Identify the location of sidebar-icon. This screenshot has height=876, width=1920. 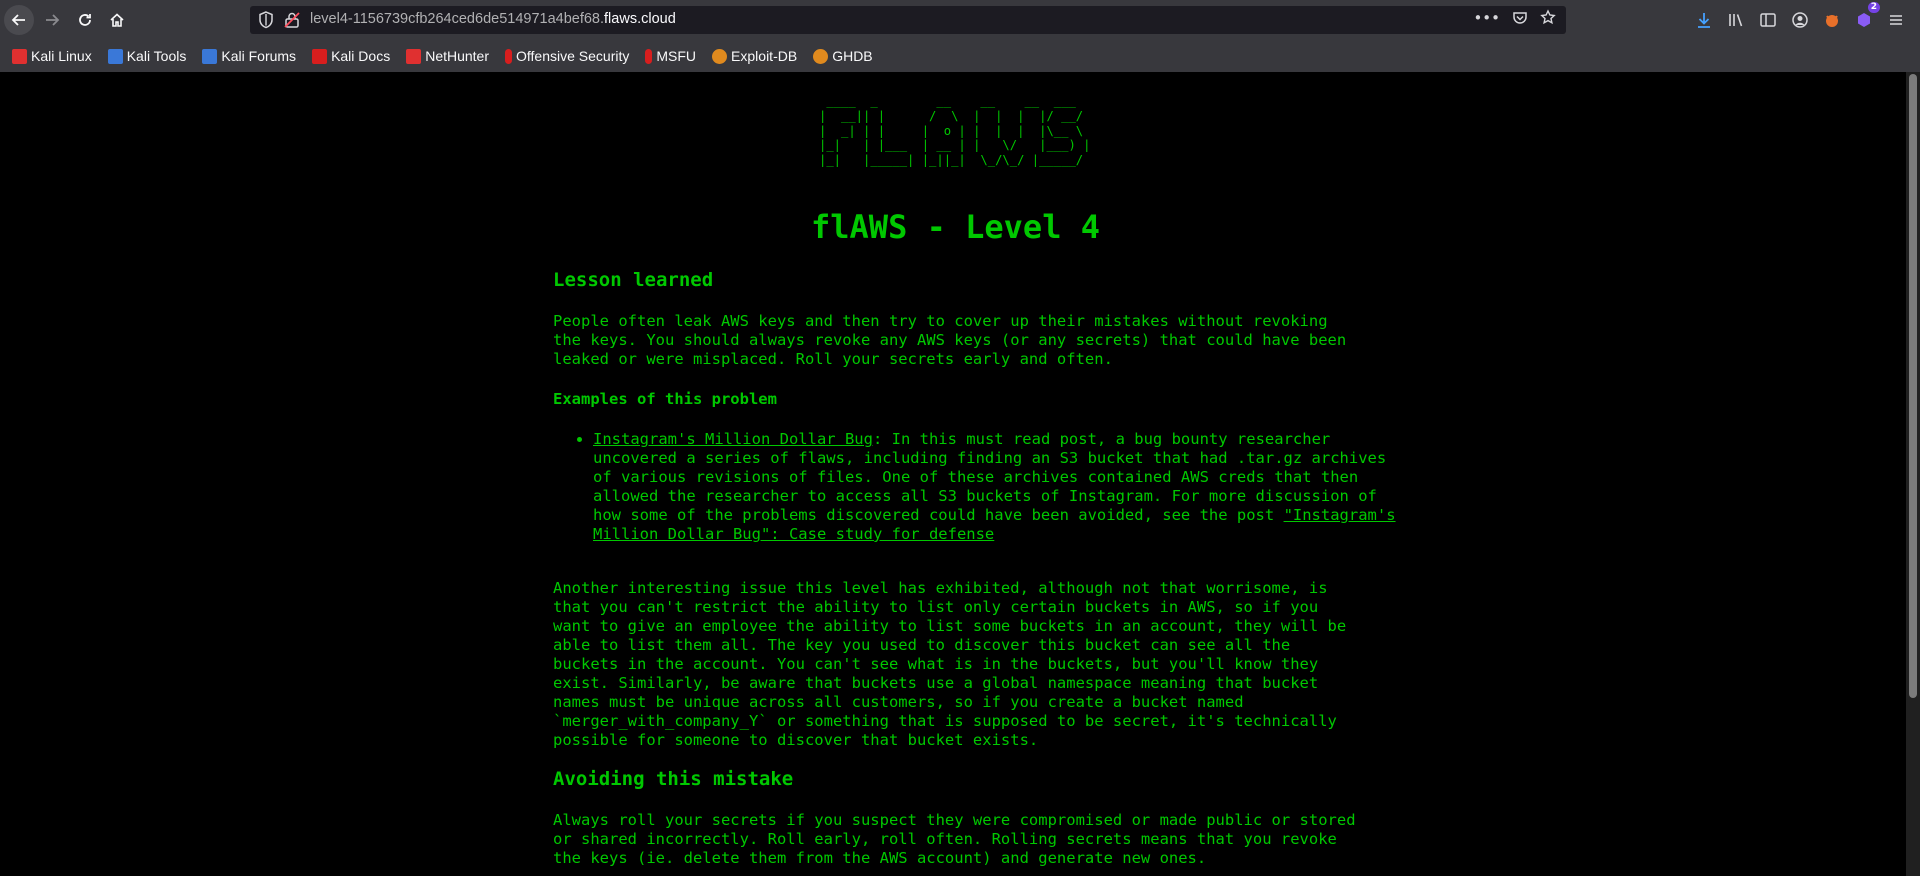
(1768, 20).